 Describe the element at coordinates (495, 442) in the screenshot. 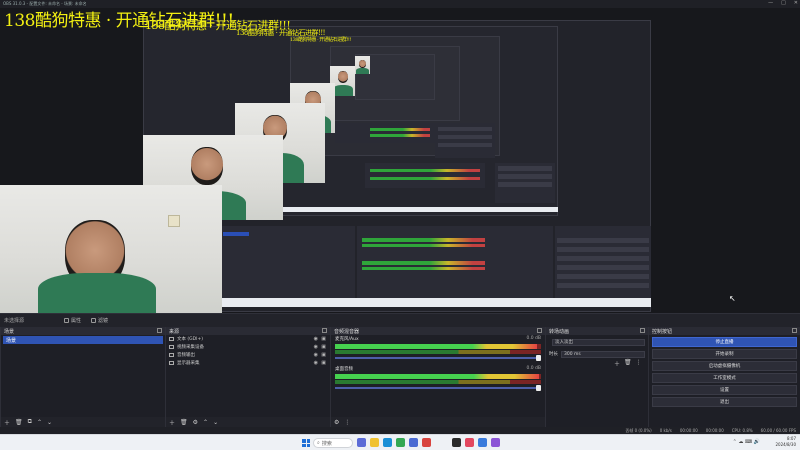

I see `taskbar-app-purple` at that location.